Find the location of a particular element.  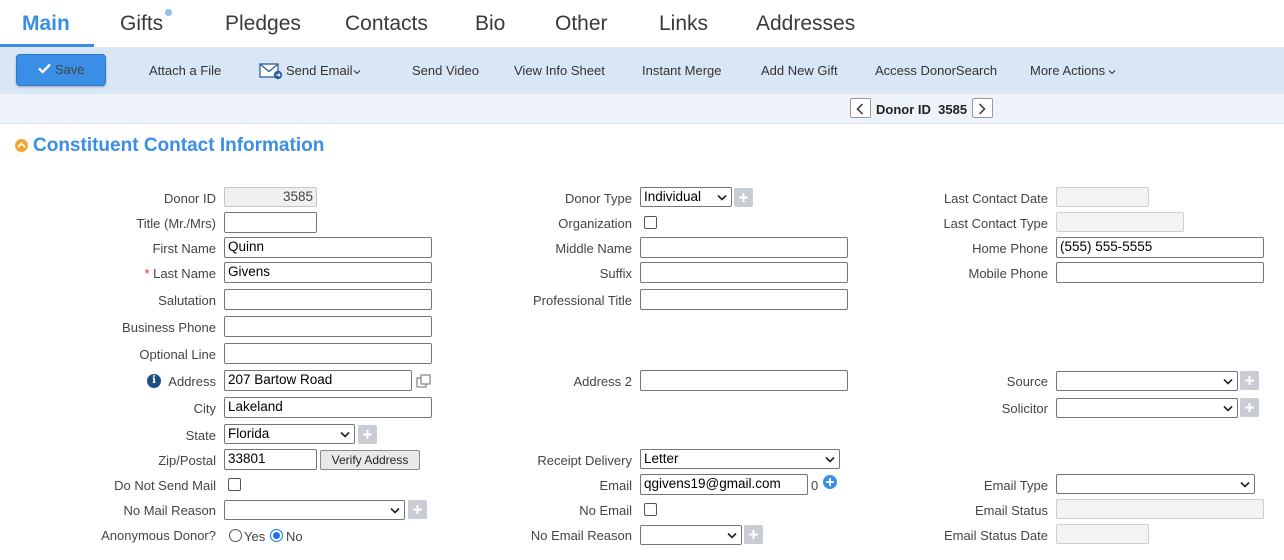

add-source-button is located at coordinates (1249, 380).